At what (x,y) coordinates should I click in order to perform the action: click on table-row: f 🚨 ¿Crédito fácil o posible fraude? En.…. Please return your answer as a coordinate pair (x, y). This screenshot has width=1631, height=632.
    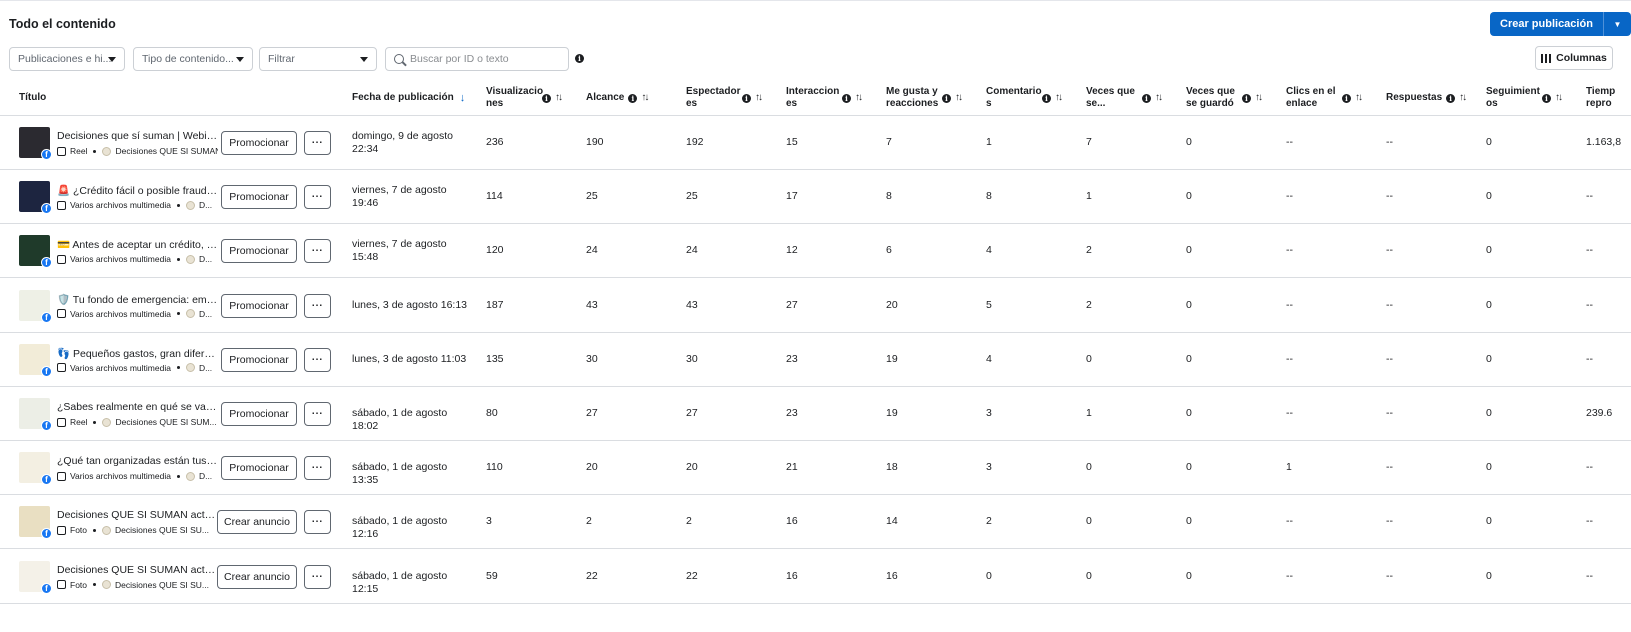
    Looking at the image, I should click on (815, 197).